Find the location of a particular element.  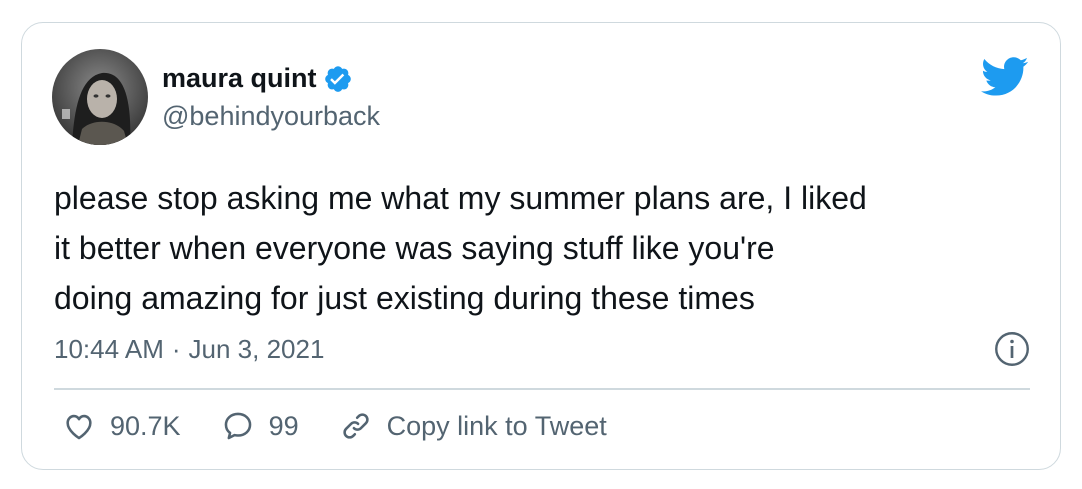

reply-button: 99 is located at coordinates (260, 426).